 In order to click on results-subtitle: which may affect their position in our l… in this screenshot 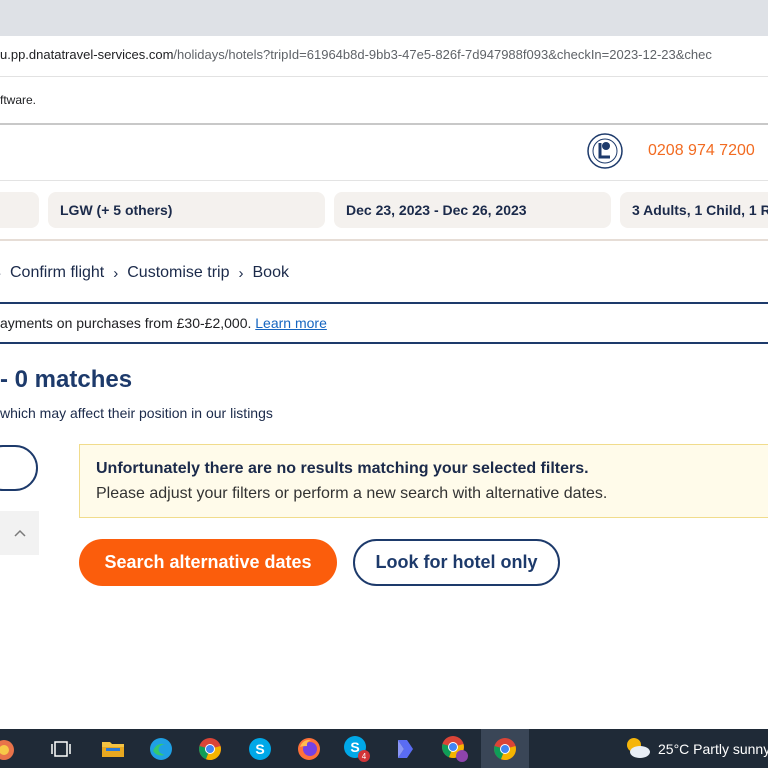, I will do `click(136, 413)`.